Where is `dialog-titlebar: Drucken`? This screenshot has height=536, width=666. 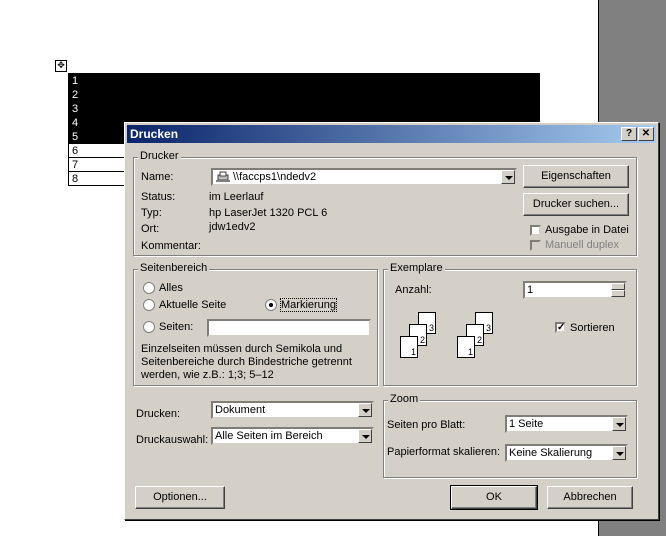 dialog-titlebar: Drucken is located at coordinates (391, 134).